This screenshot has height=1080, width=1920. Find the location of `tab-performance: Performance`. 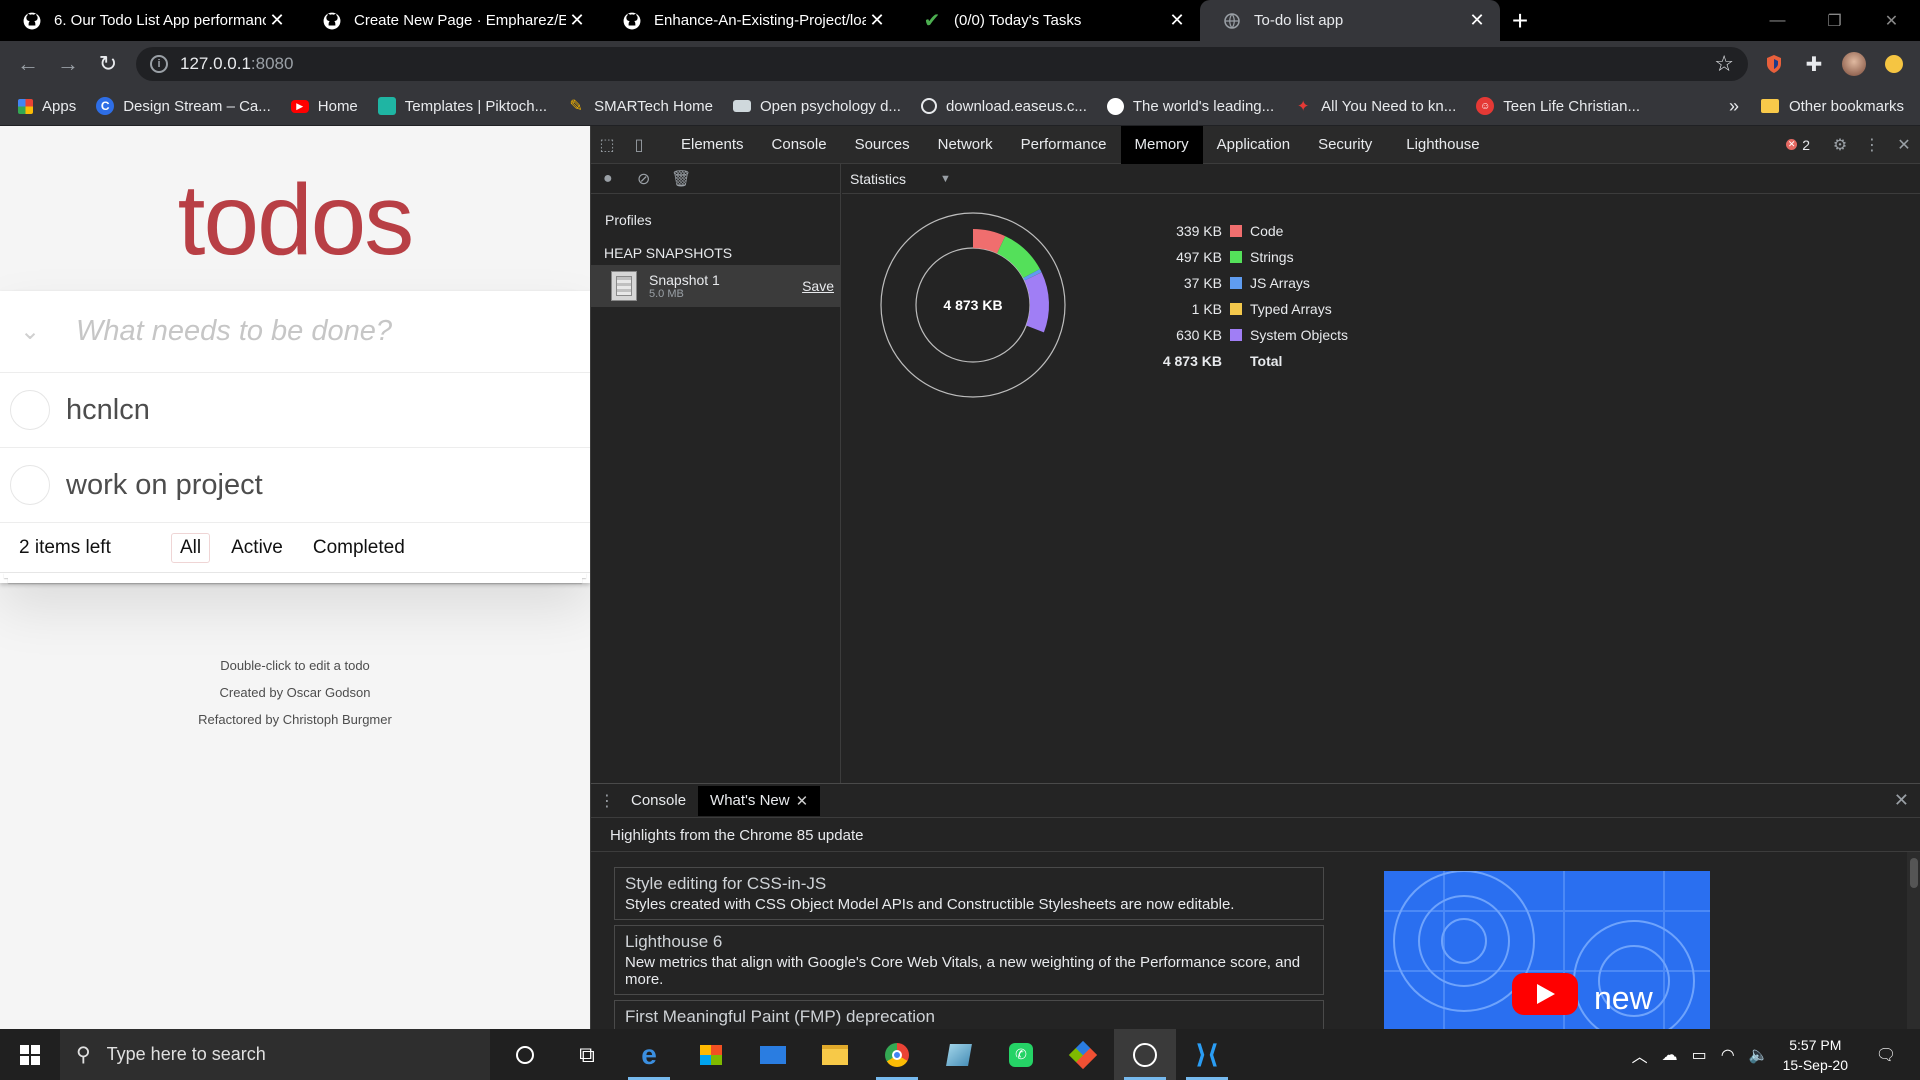

tab-performance: Performance is located at coordinates (1064, 145).